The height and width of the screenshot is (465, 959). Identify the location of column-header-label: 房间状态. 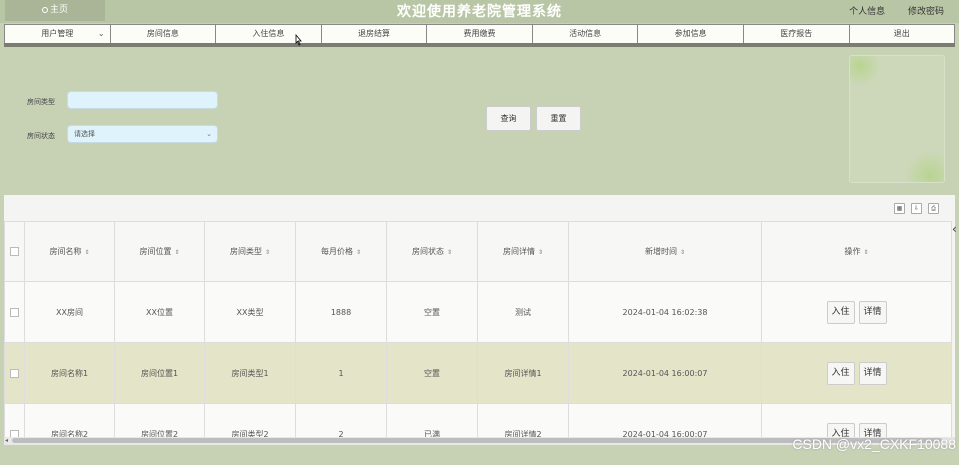
(427, 251).